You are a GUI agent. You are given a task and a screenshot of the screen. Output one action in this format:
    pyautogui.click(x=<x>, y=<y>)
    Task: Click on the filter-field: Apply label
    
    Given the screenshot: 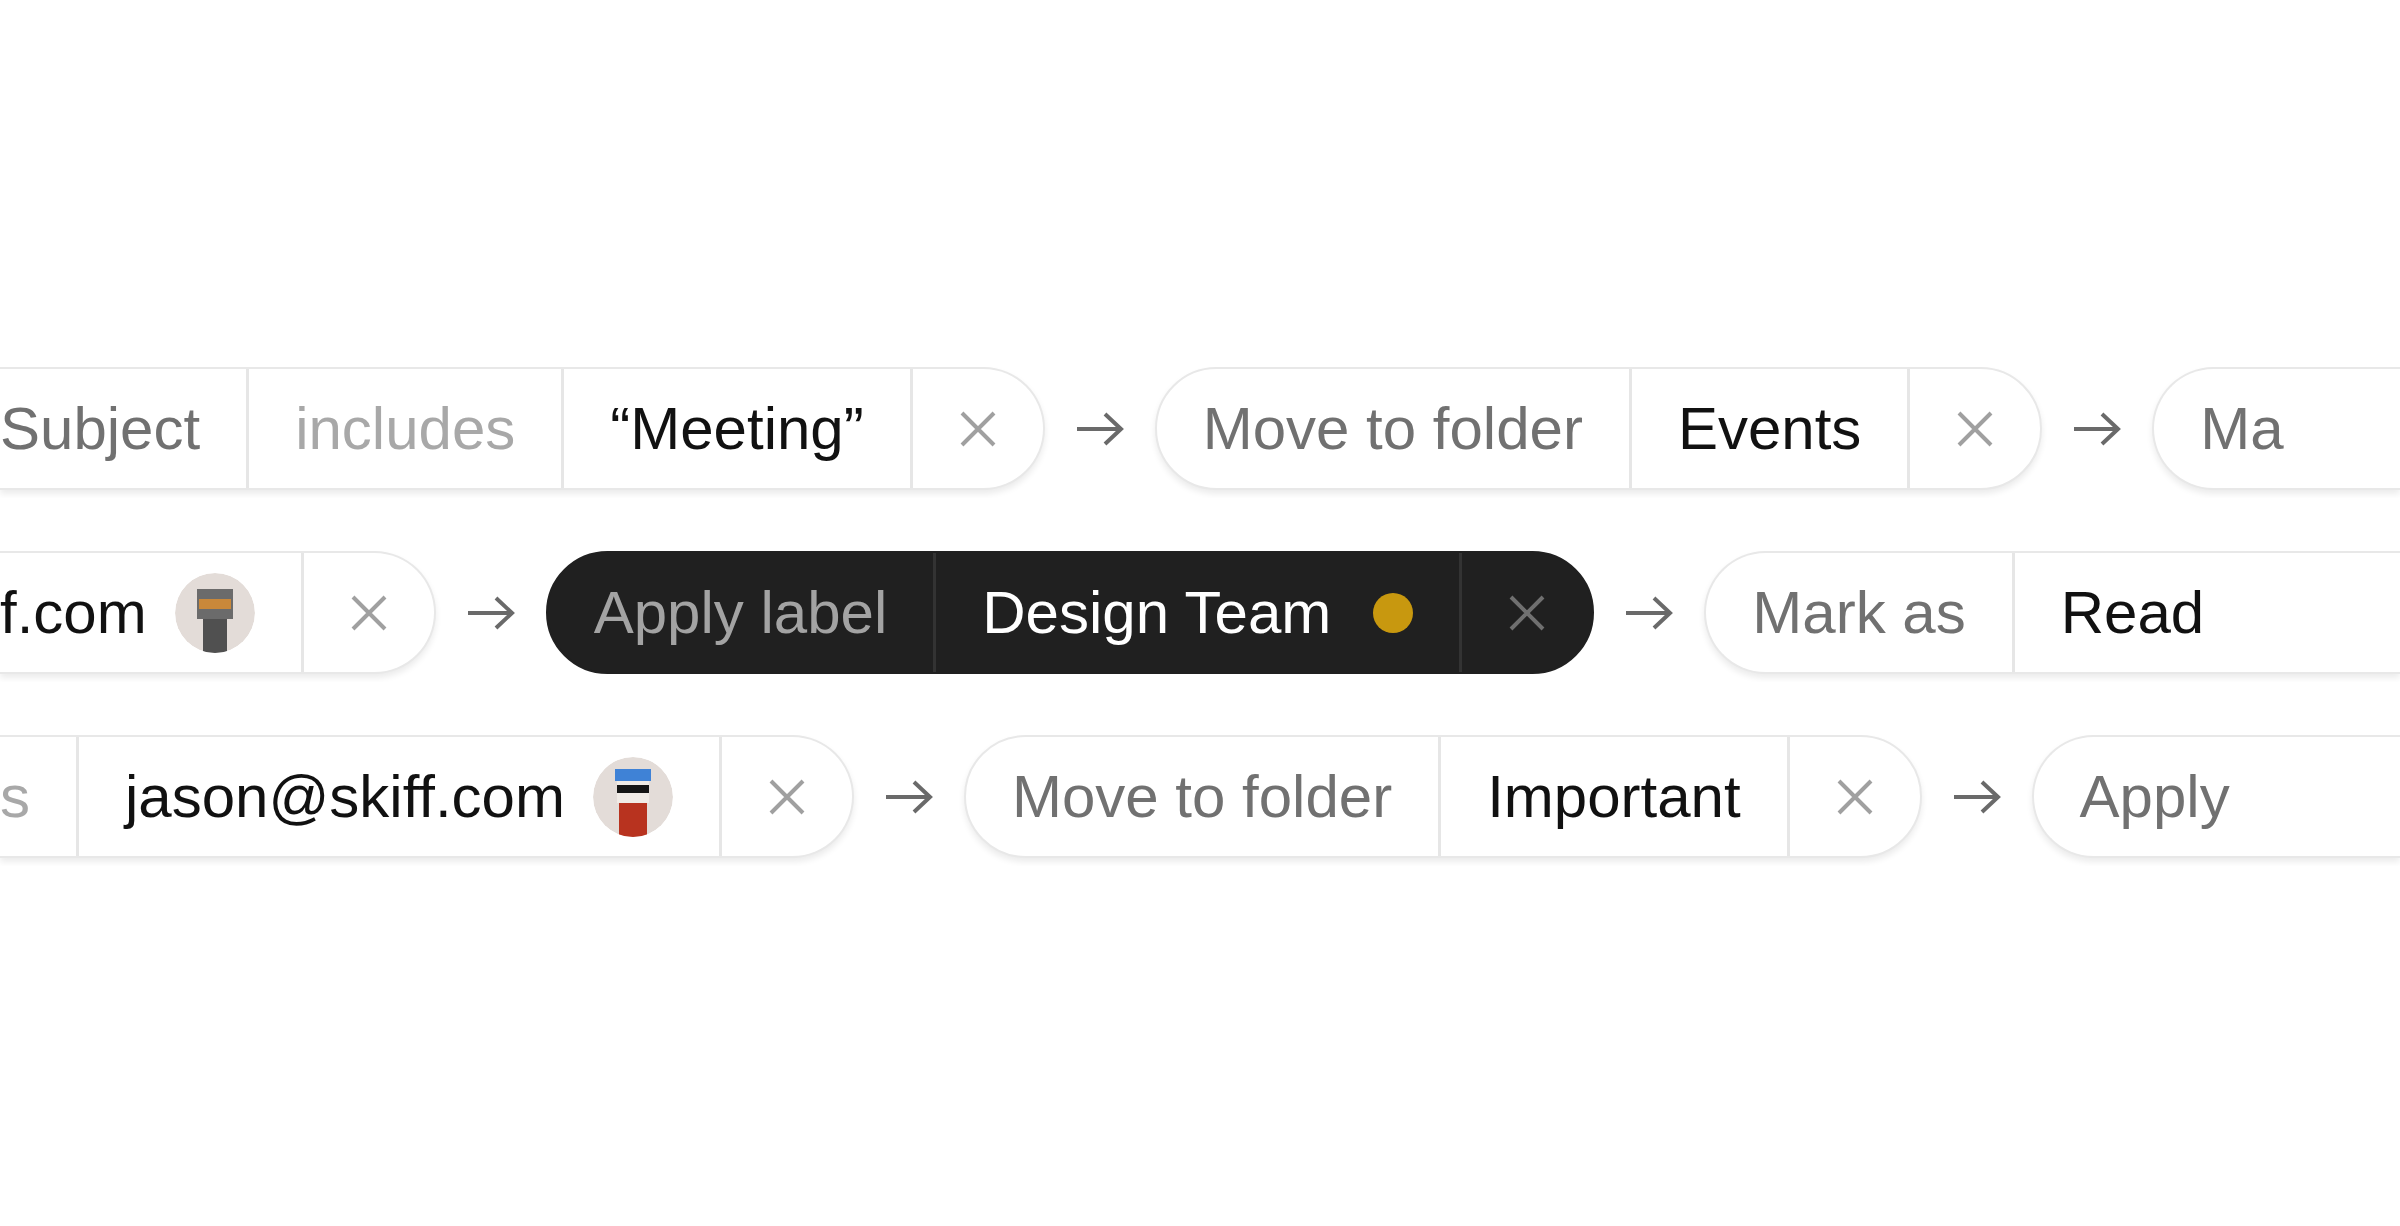 What is the action you would take?
    pyautogui.click(x=740, y=612)
    